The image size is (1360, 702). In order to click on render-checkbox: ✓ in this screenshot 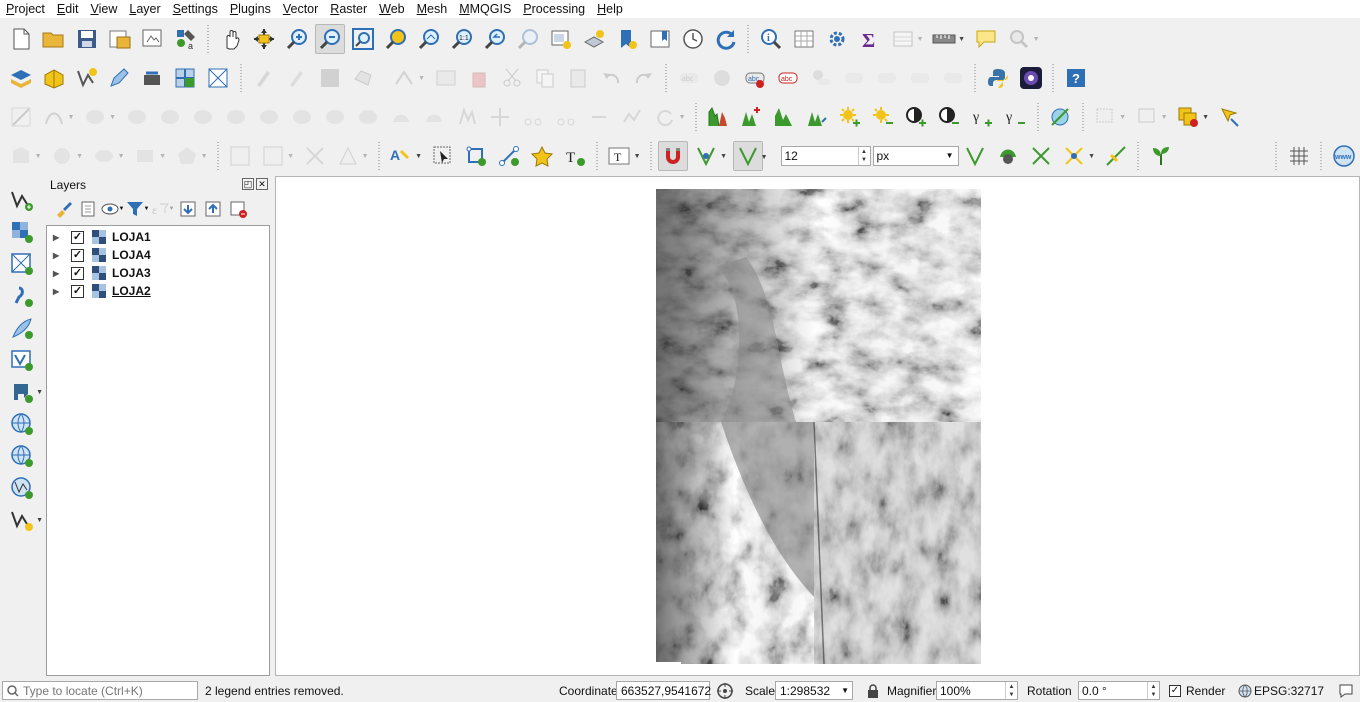, I will do `click(1175, 690)`.